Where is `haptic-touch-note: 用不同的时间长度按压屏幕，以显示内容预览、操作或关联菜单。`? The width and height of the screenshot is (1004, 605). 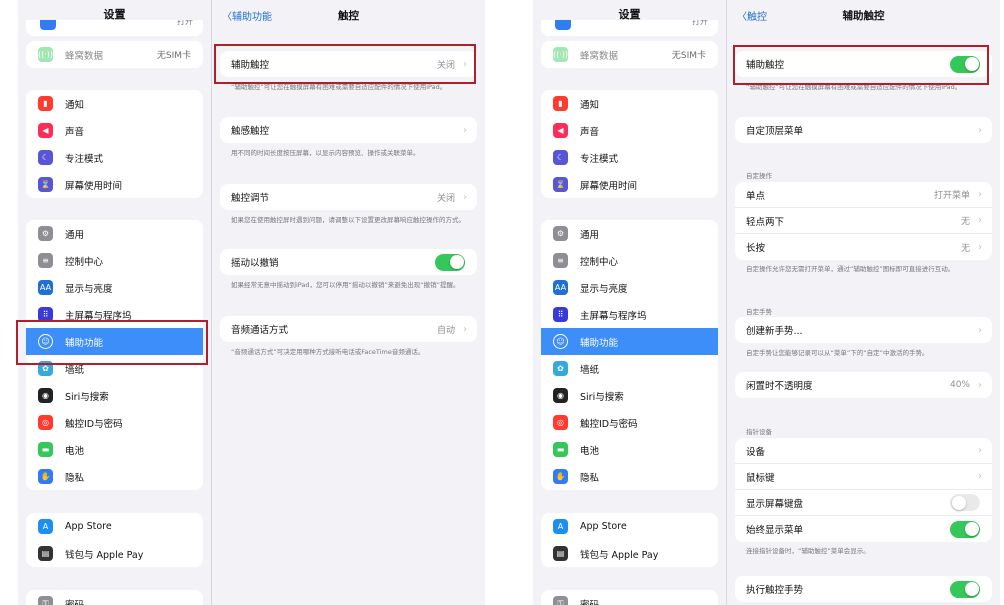
haptic-touch-note: 用不同的时间长度按压屏幕，以显示内容预览、操作或关联菜单。 is located at coordinates (325, 153).